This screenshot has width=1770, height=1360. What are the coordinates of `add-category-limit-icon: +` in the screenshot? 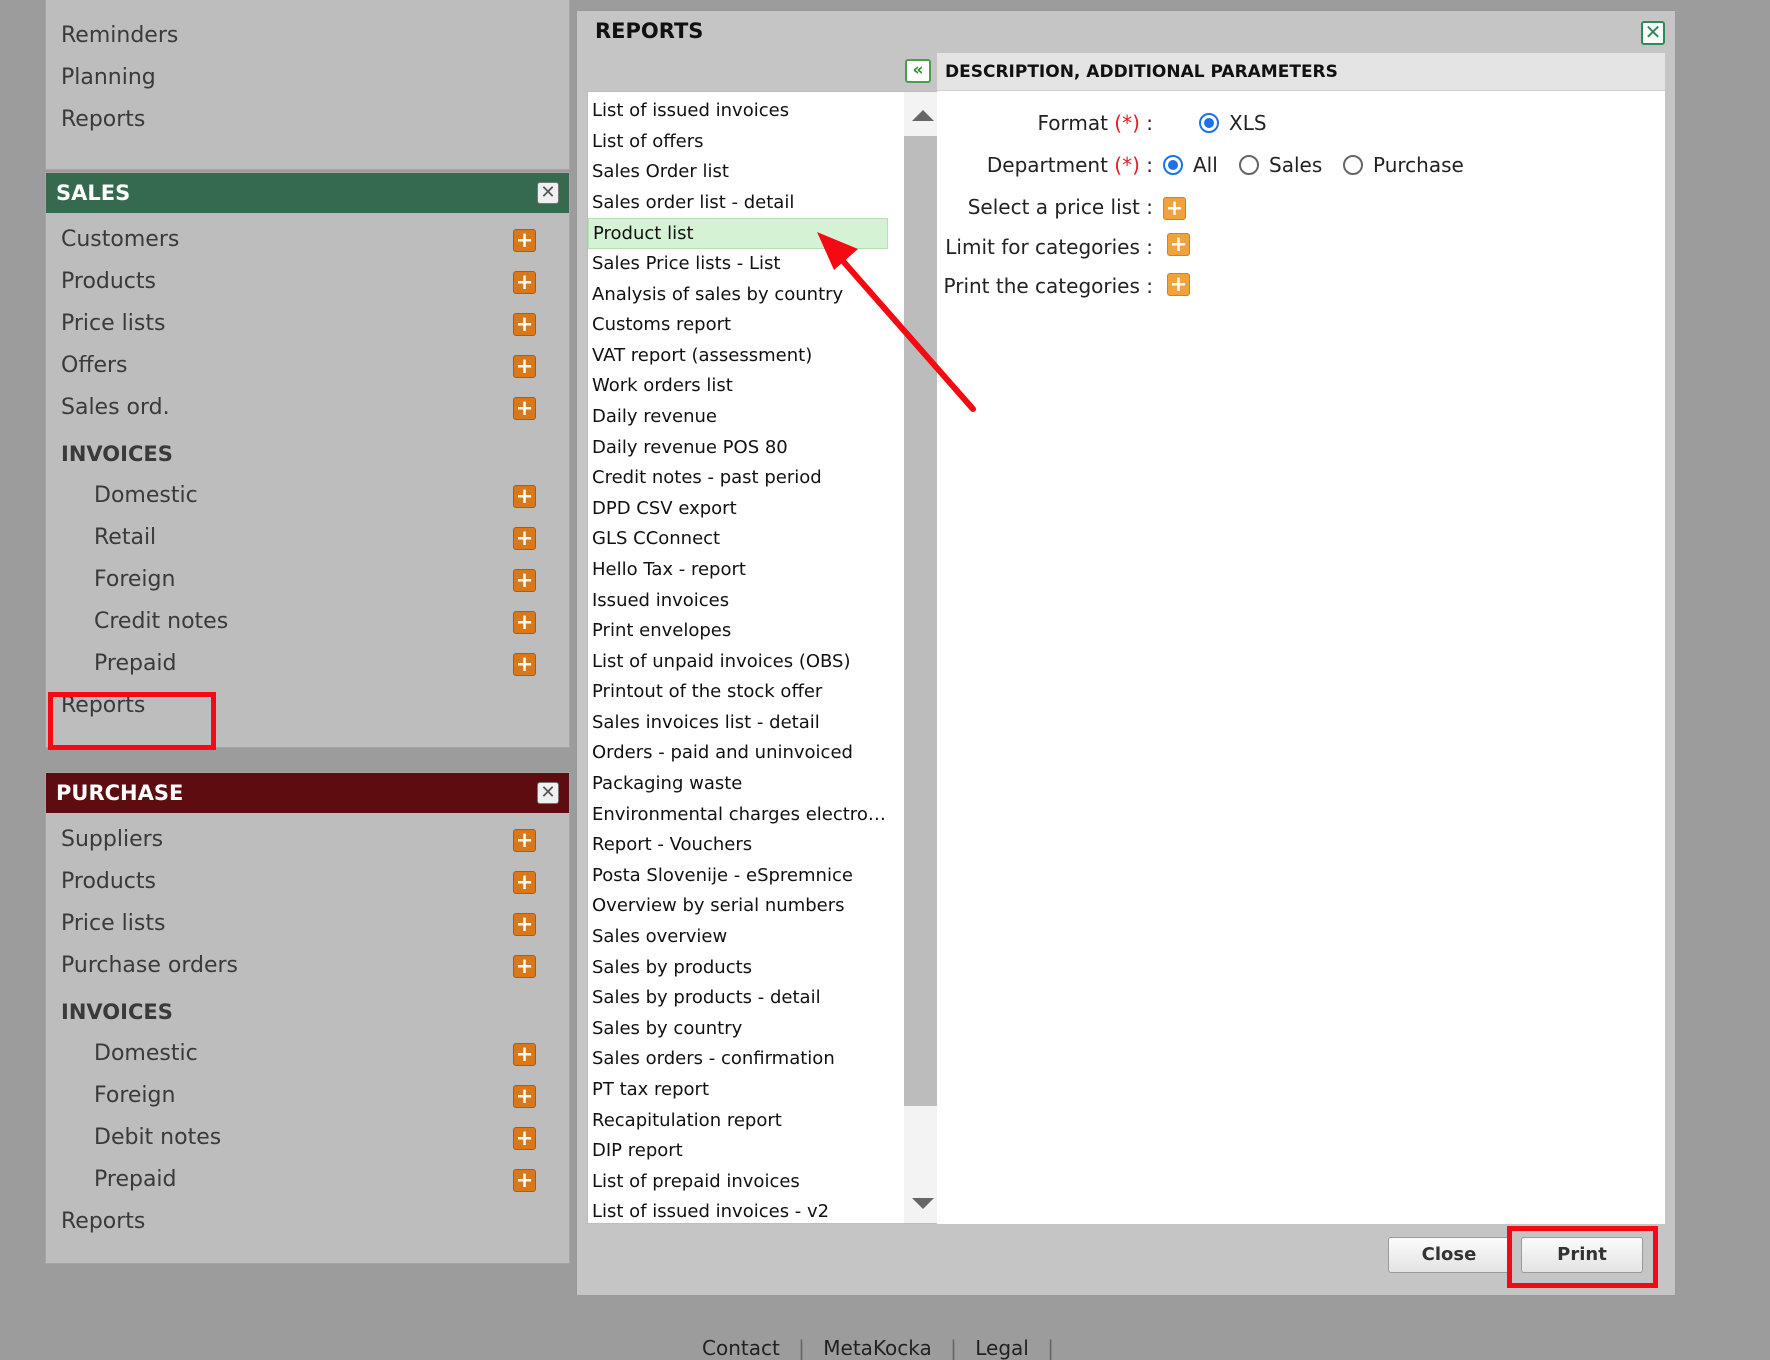 It's located at (1178, 244).